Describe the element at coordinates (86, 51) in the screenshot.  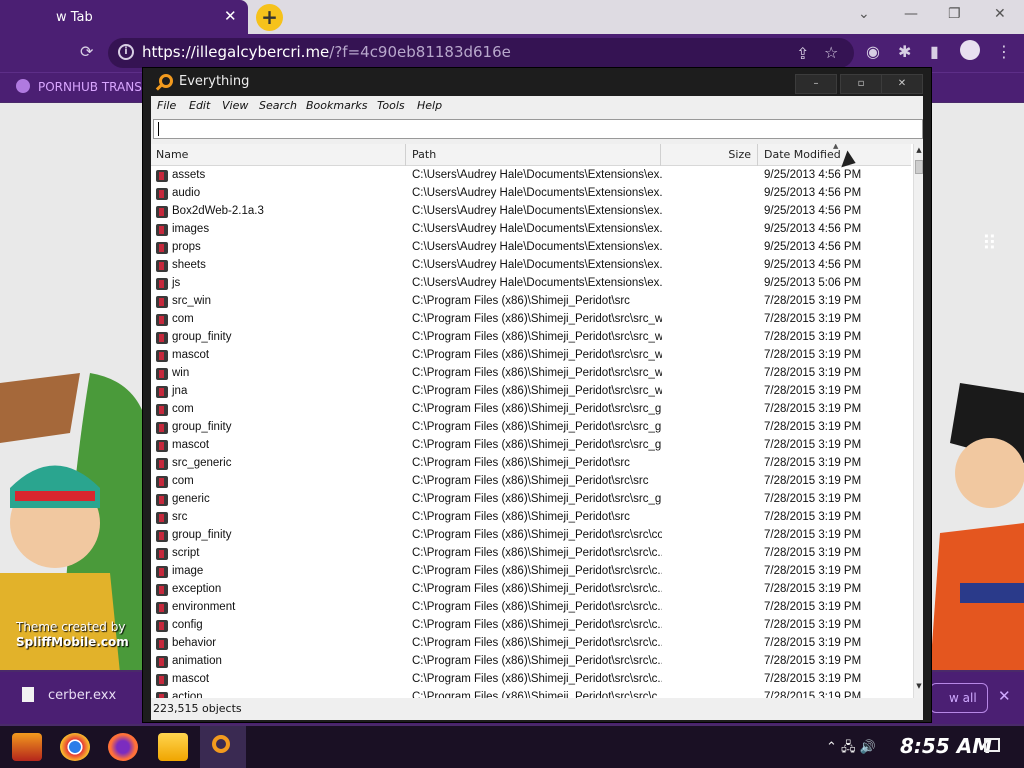
I see `reload-icon: ⟳` at that location.